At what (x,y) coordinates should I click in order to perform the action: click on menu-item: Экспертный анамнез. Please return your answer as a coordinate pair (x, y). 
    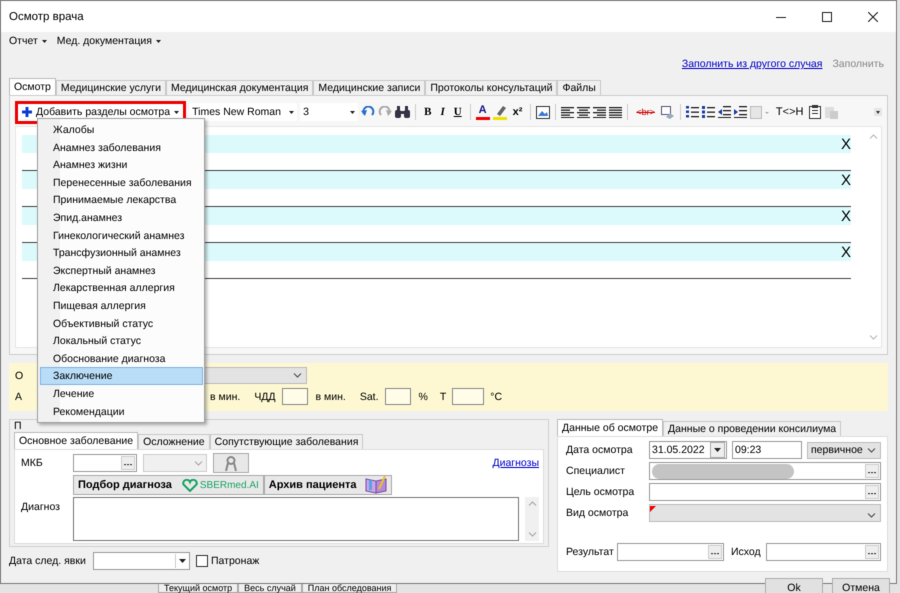
    Looking at the image, I should click on (121, 271).